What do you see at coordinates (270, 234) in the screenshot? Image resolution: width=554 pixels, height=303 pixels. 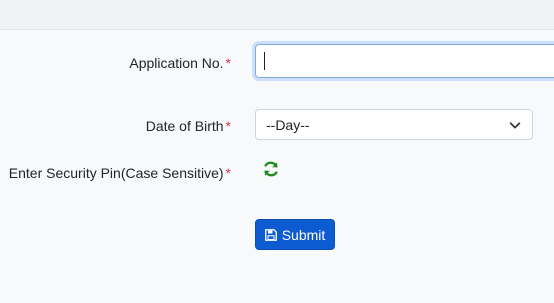 I see `save-icon` at bounding box center [270, 234].